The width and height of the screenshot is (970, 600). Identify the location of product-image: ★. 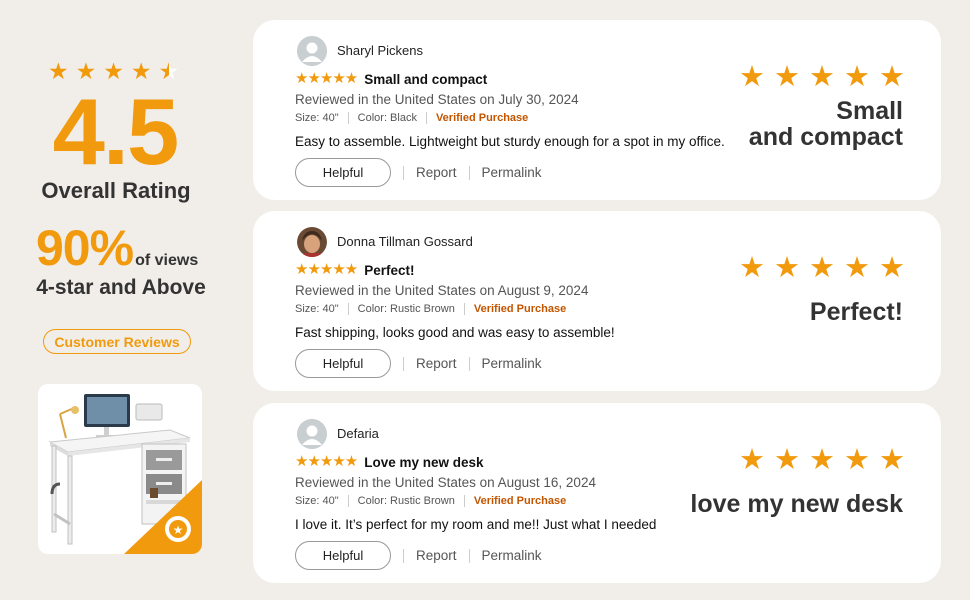
(120, 469).